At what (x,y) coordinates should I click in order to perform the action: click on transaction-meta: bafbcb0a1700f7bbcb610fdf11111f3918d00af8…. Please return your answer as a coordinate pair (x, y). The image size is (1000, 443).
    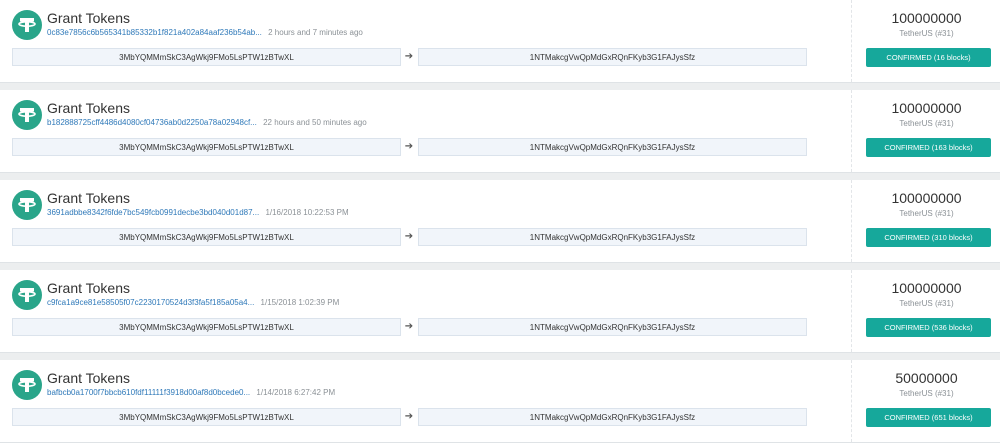
    Looking at the image, I should click on (191, 392).